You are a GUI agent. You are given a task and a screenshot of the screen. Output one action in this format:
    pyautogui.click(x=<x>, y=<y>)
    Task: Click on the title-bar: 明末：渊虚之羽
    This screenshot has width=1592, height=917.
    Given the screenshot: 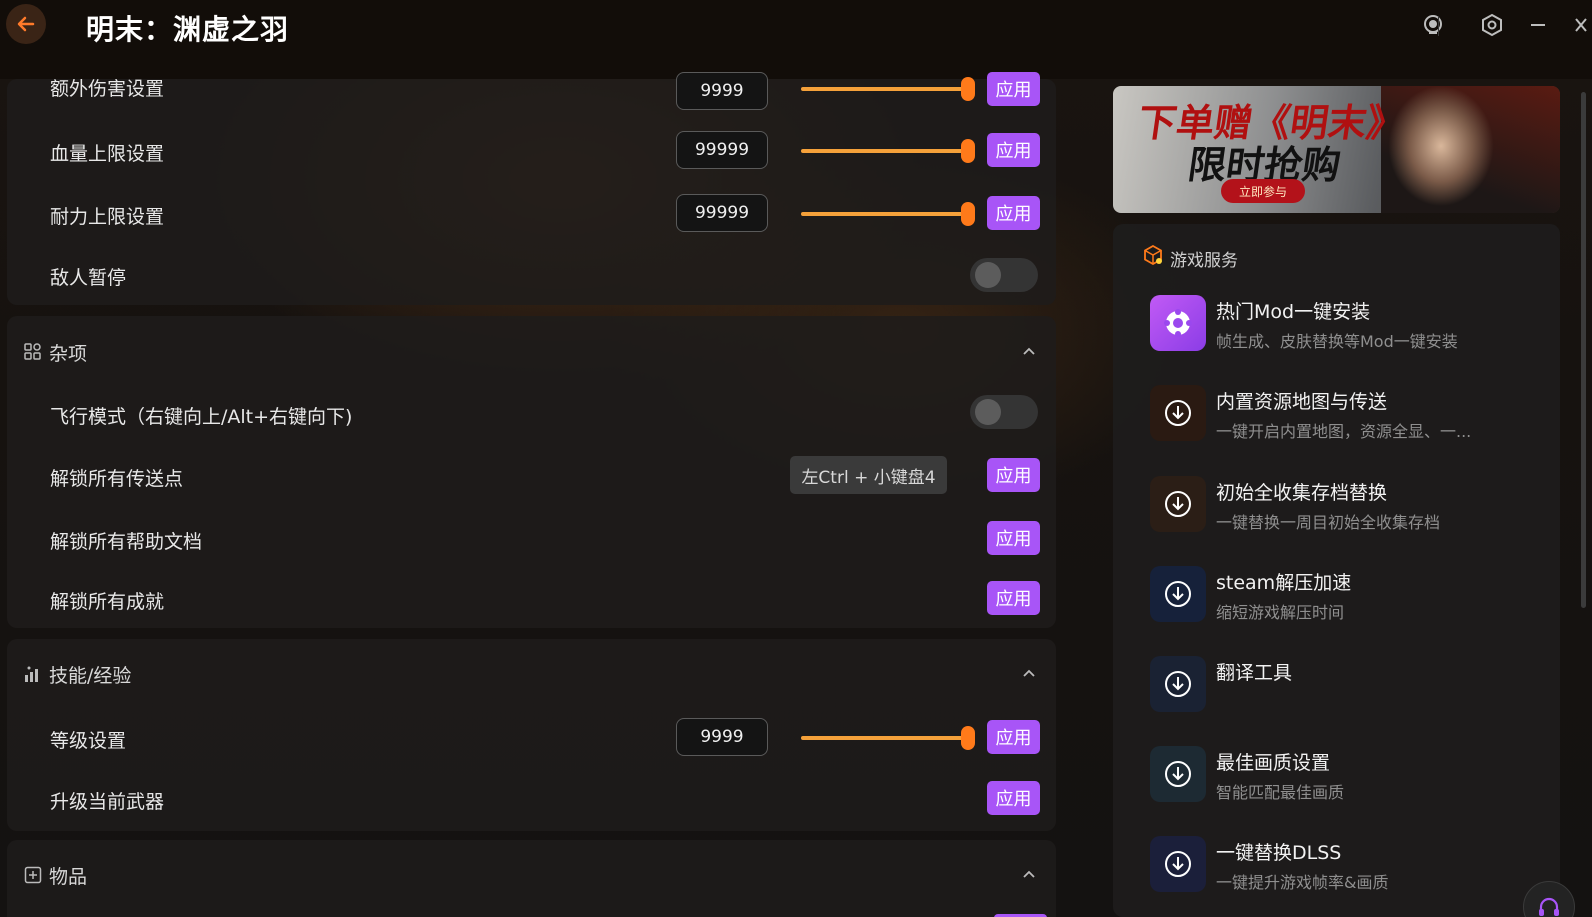 What is the action you would take?
    pyautogui.click(x=796, y=39)
    